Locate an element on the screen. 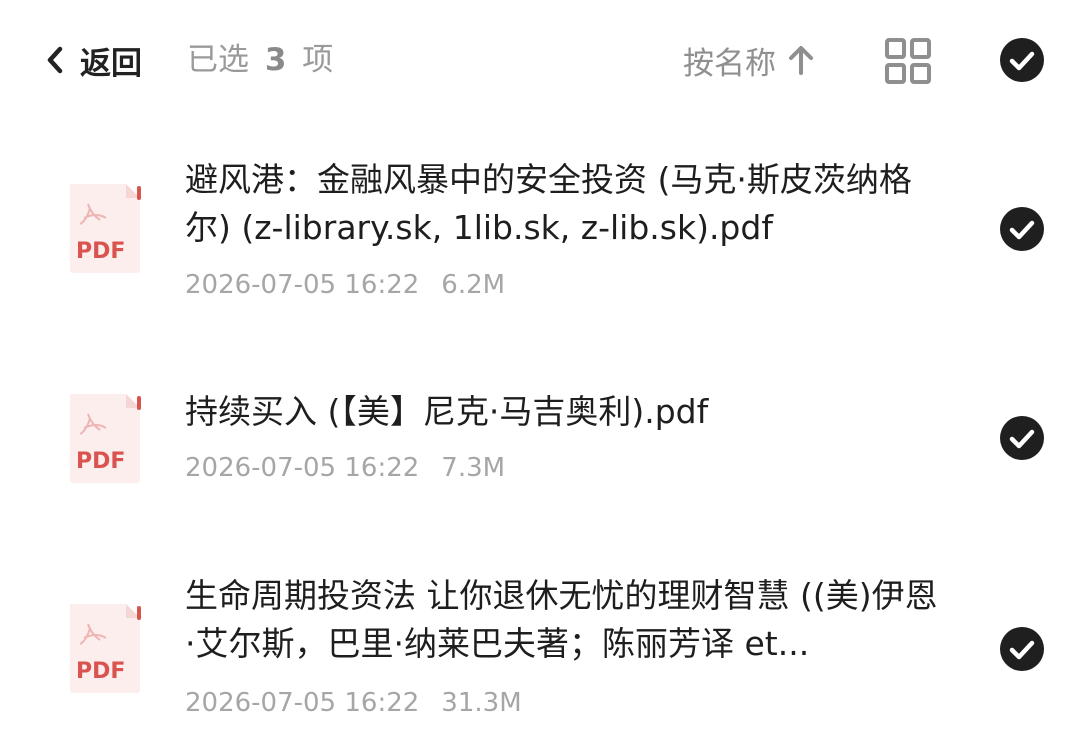 The width and height of the screenshot is (1080, 751). select-all-checkbox is located at coordinates (1022, 60).